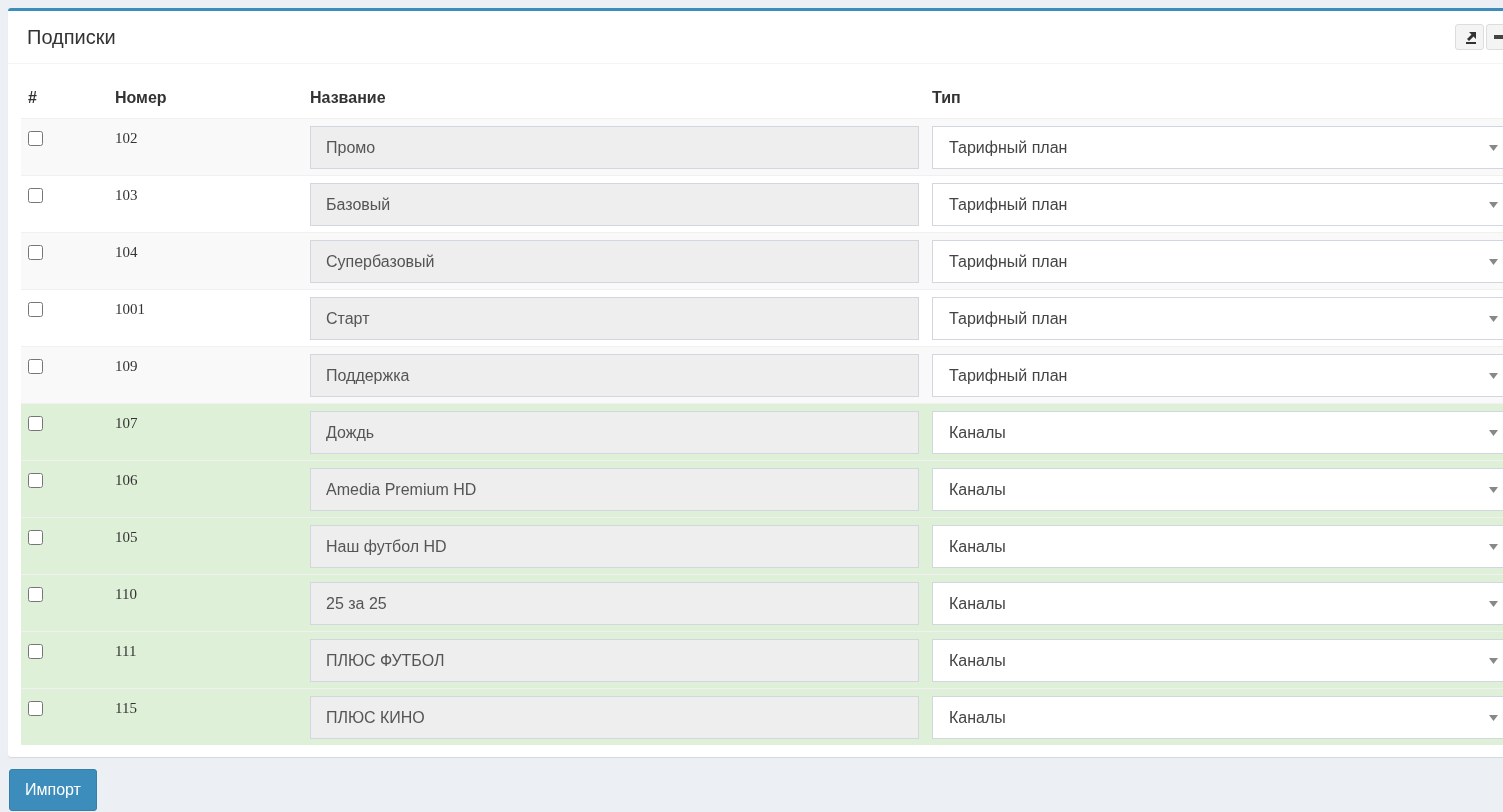 This screenshot has height=812, width=1503. Describe the element at coordinates (614, 489) in the screenshot. I see `name-field: Amedia Premium HD` at that location.